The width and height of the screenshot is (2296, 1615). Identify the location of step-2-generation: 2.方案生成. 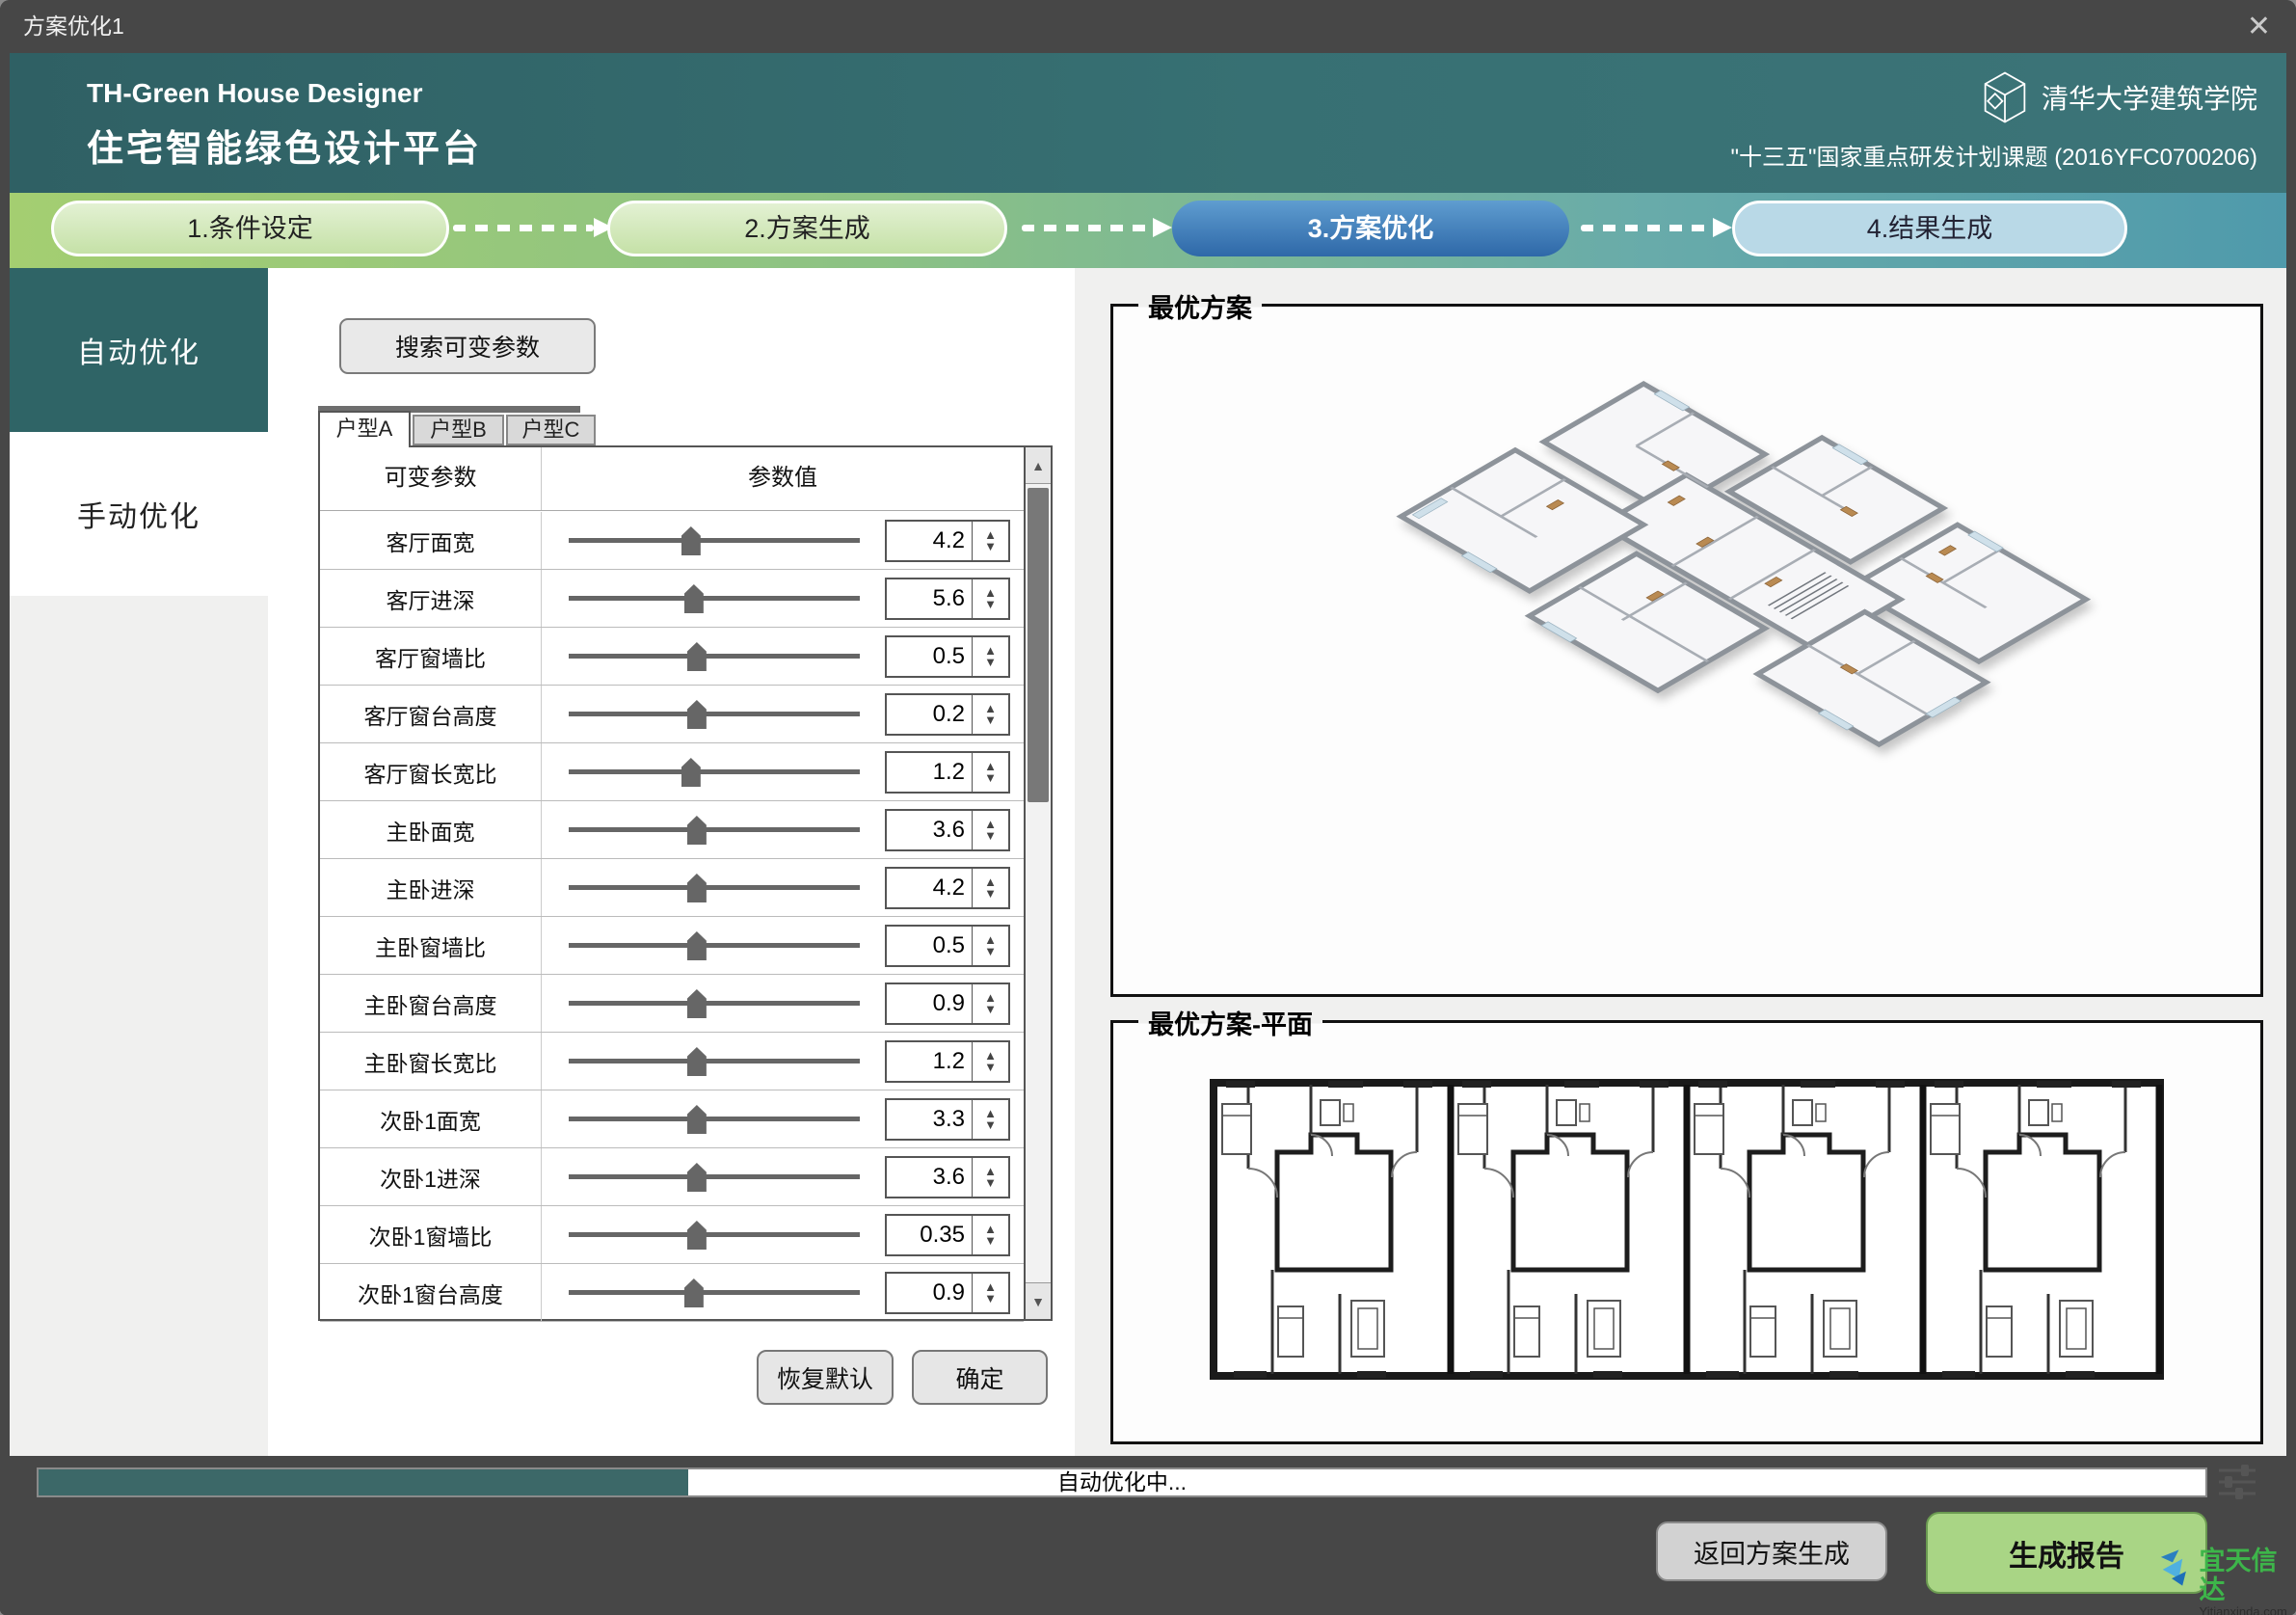
(807, 228).